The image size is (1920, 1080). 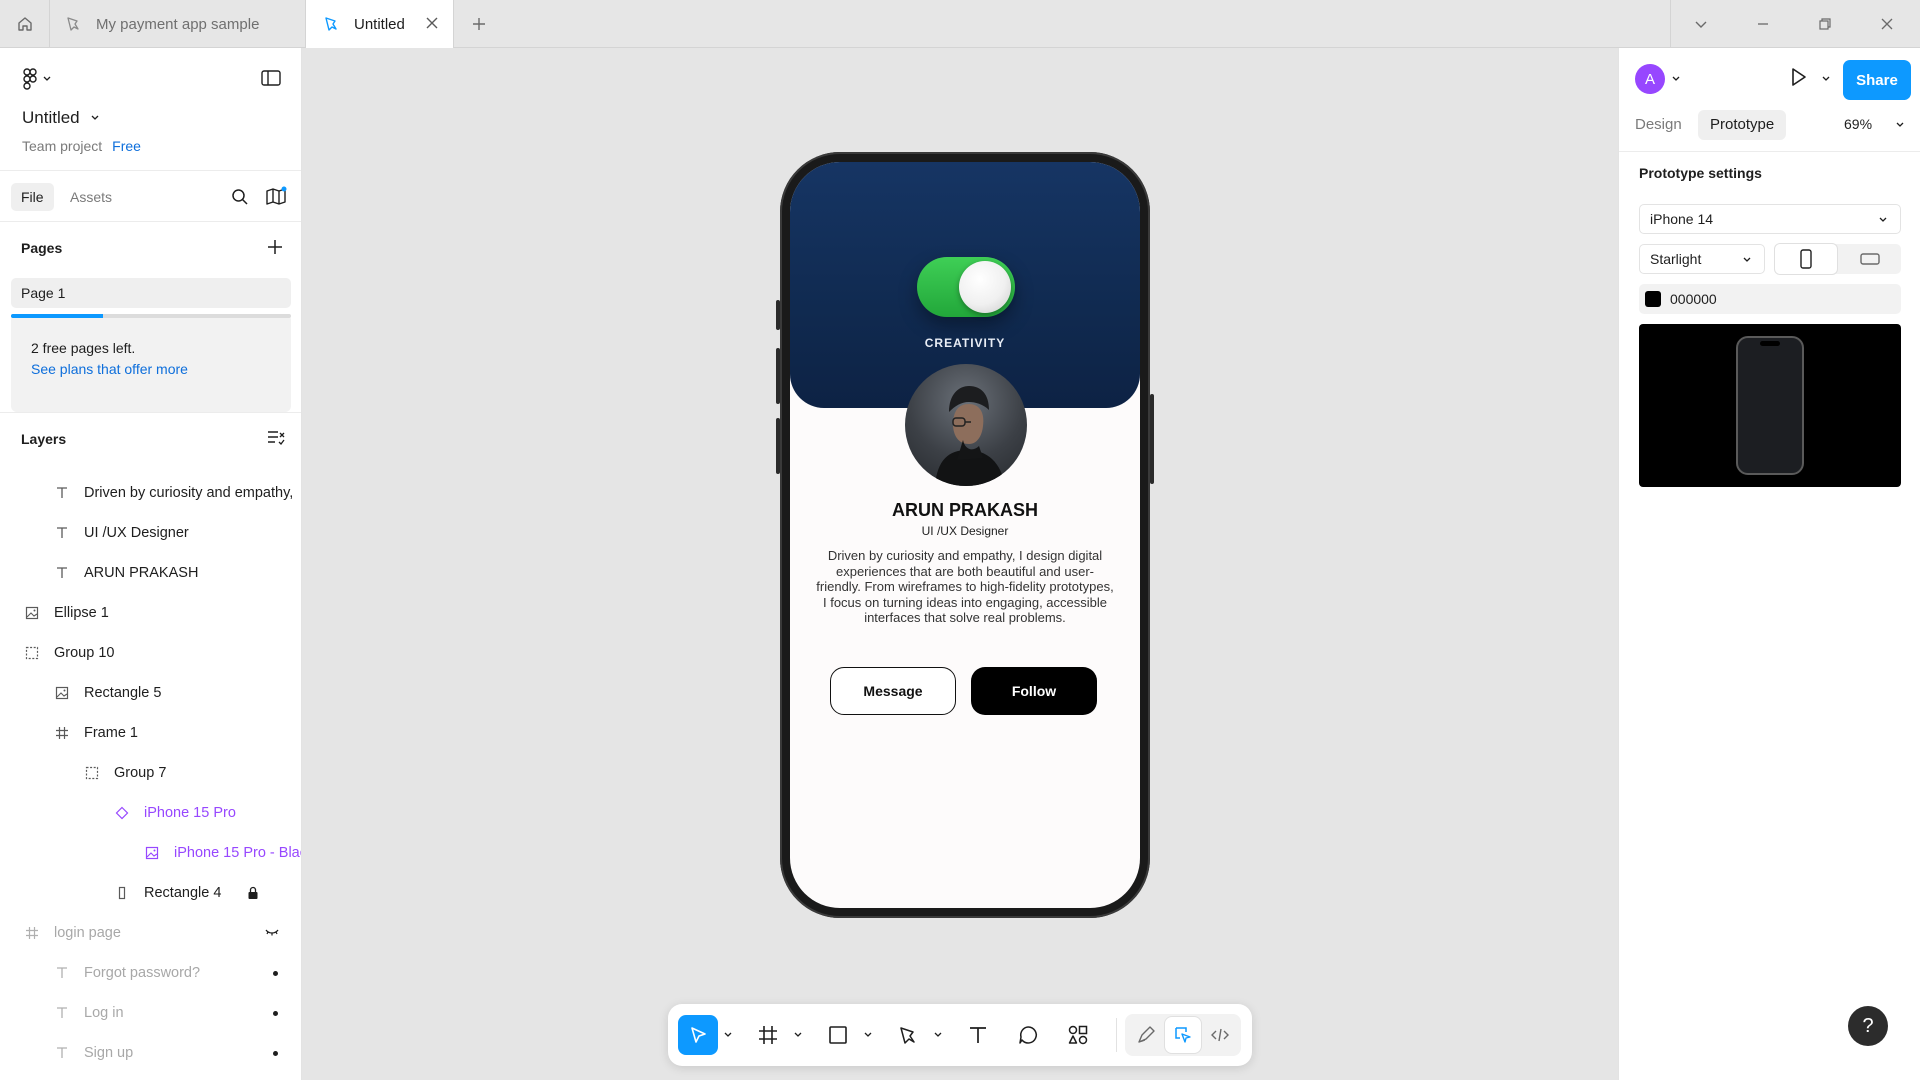 I want to click on layer-item: Forgot password?, so click(x=150, y=973).